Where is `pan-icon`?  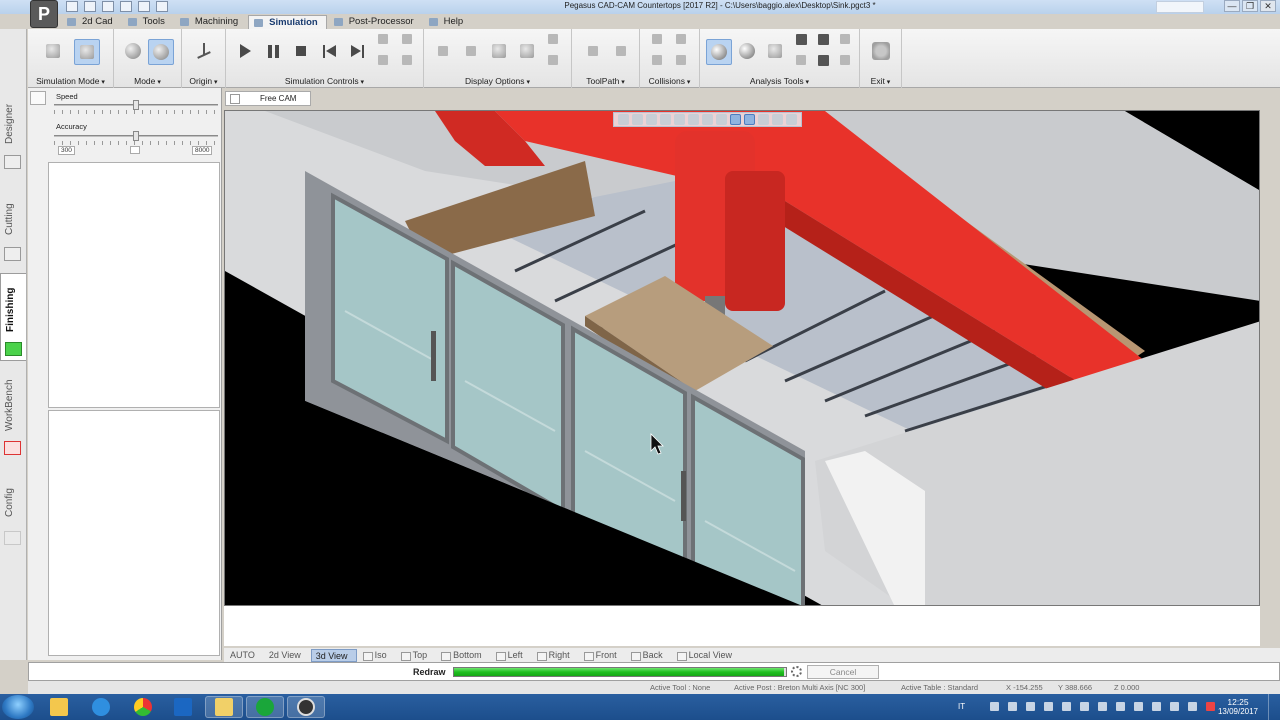
pan-icon is located at coordinates (693, 119).